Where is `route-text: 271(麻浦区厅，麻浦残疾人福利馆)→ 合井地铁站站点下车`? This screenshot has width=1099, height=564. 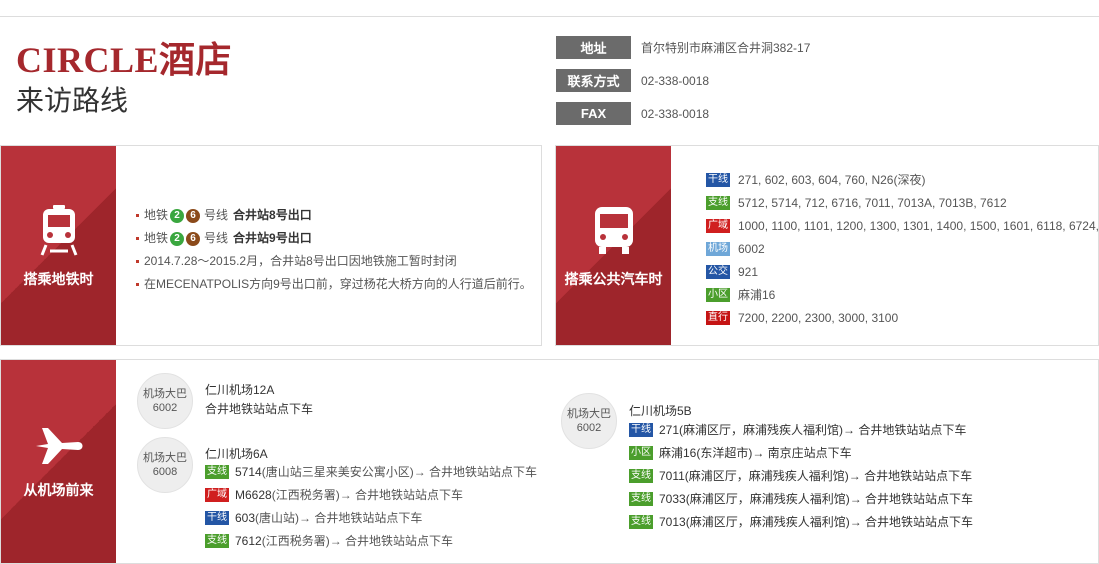
route-text: 271(麻浦区厅，麻浦残疾人福利馆)→ 合井地铁站站点下车 is located at coordinates (813, 430).